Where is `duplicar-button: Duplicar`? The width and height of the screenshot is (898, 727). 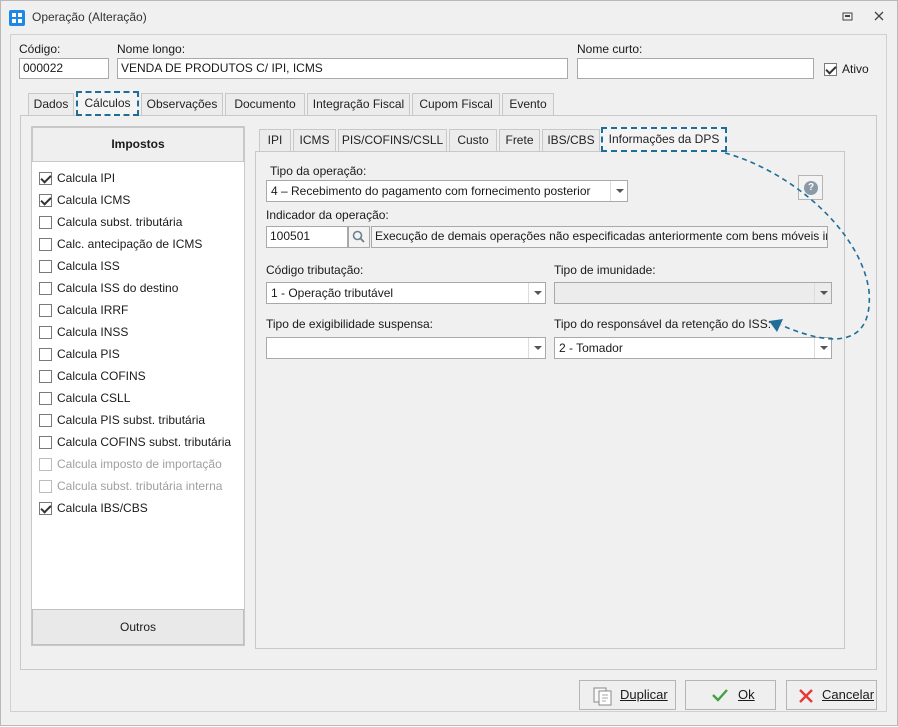 duplicar-button: Duplicar is located at coordinates (627, 695).